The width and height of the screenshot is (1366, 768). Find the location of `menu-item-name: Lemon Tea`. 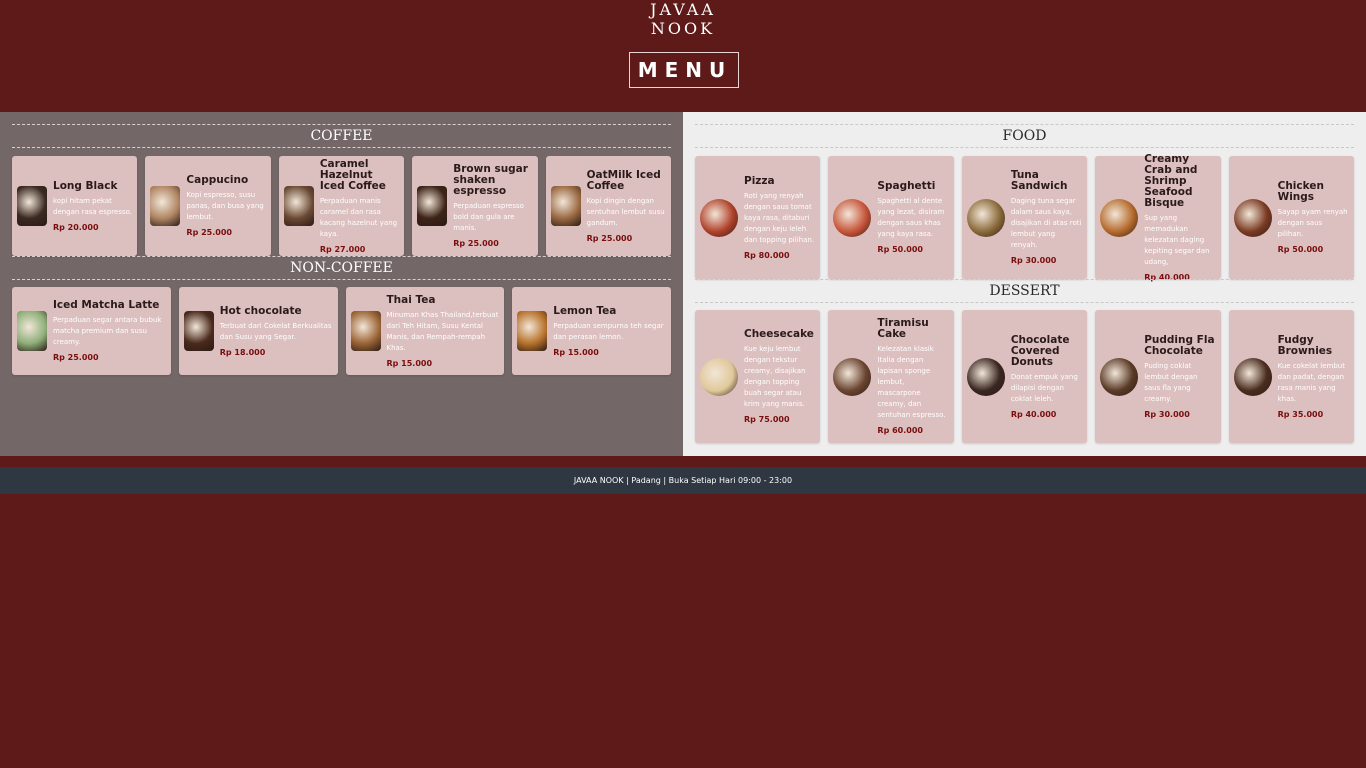

menu-item-name: Lemon Tea is located at coordinates (585, 310).